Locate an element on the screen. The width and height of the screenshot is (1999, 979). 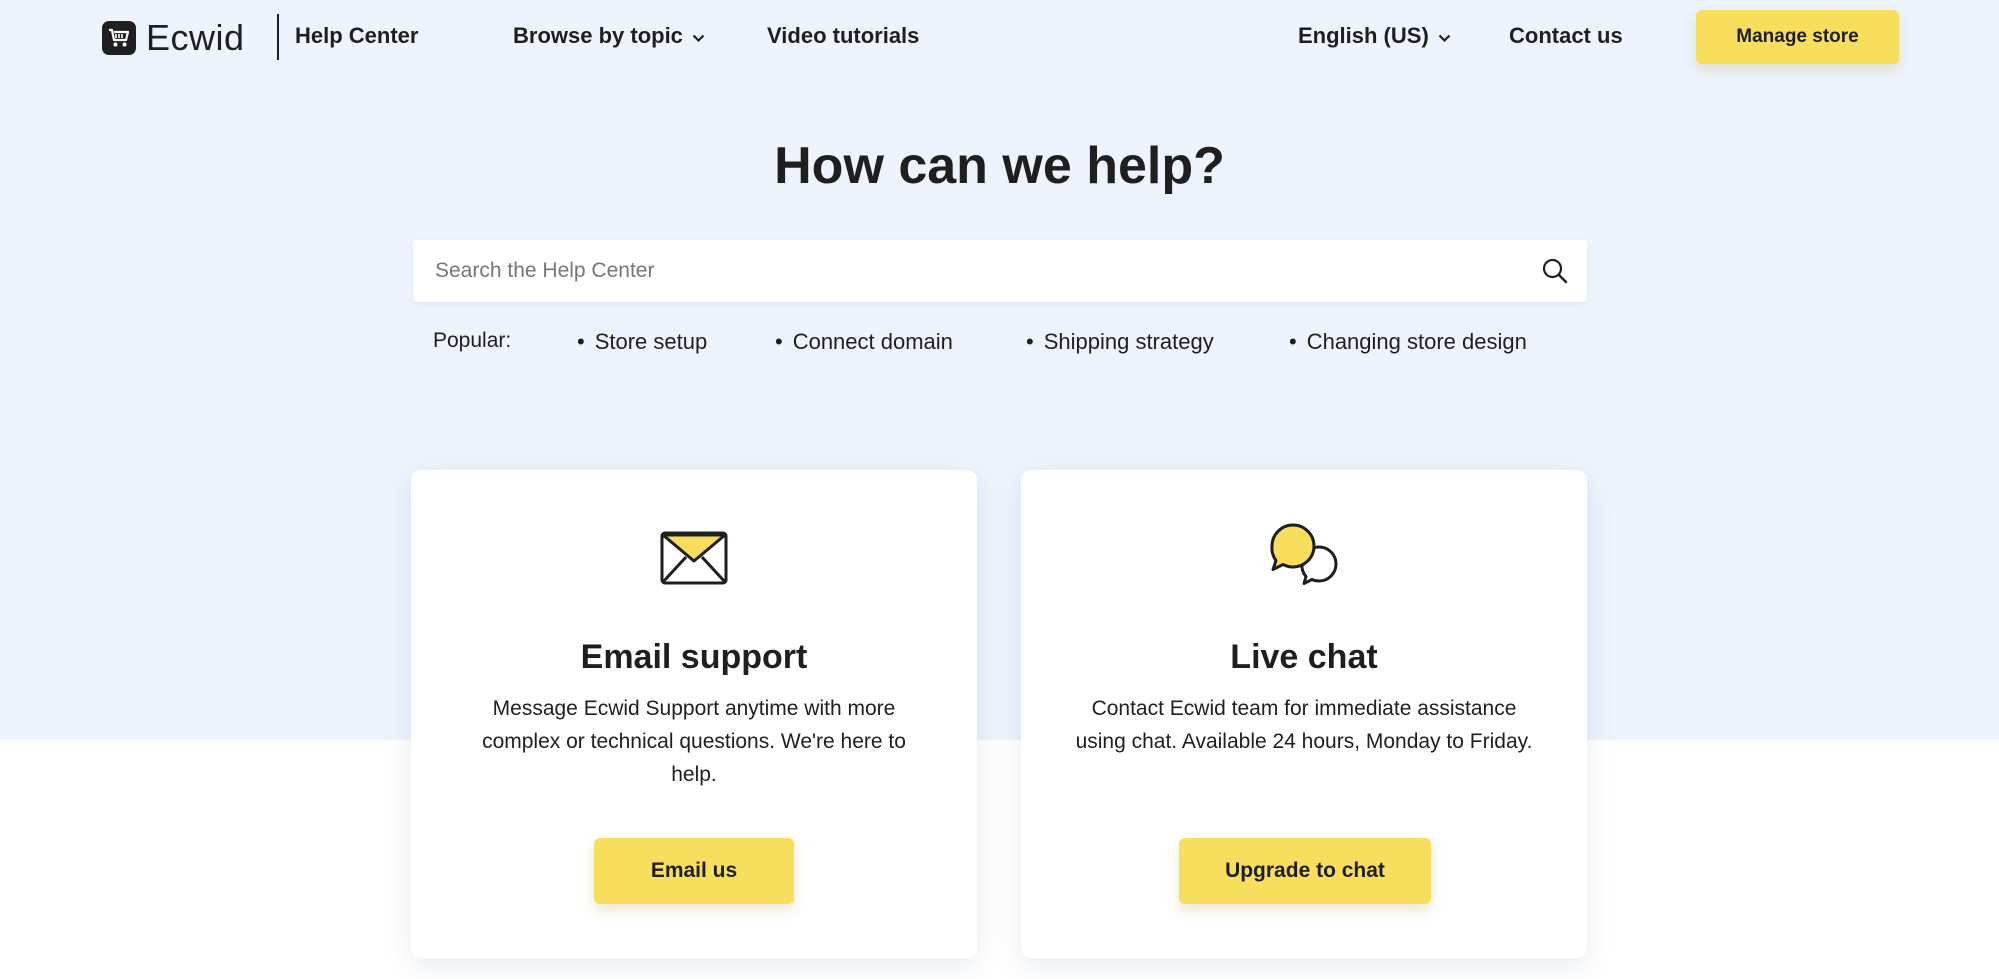
popular-link-shipping-strategy: • Shipping strategy is located at coordinates (1120, 342).